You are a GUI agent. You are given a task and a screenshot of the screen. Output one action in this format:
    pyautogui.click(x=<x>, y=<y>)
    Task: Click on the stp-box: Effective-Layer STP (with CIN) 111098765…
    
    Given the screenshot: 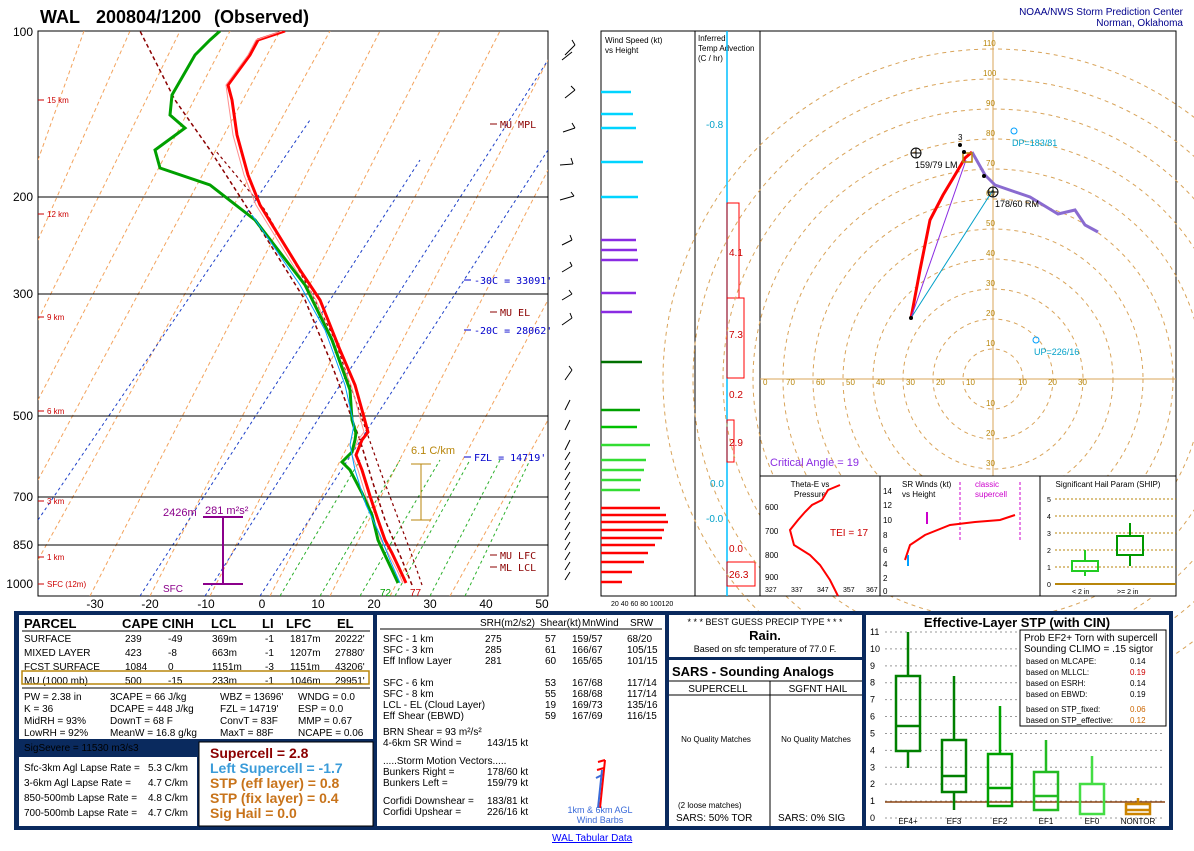 What is the action you would take?
    pyautogui.click(x=1017, y=720)
    